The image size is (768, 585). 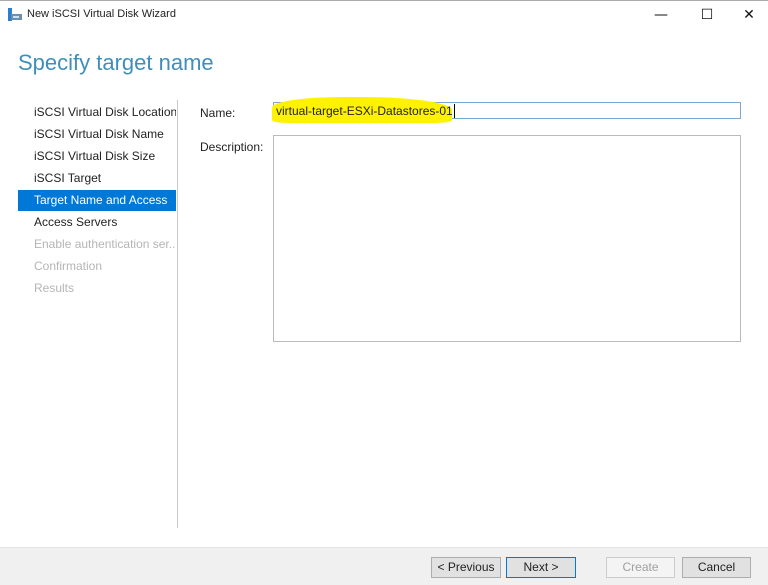 What do you see at coordinates (640, 567) in the screenshot?
I see `create-button: Create` at bounding box center [640, 567].